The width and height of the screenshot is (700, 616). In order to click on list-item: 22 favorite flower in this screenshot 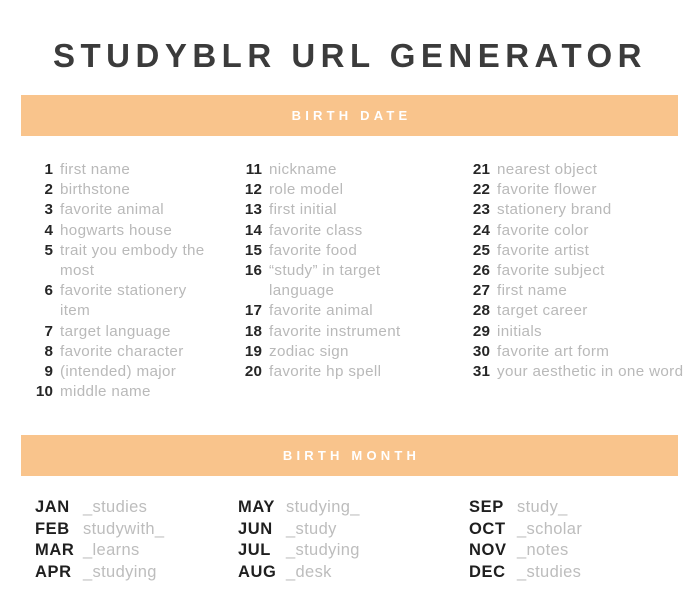, I will do `click(584, 190)`.